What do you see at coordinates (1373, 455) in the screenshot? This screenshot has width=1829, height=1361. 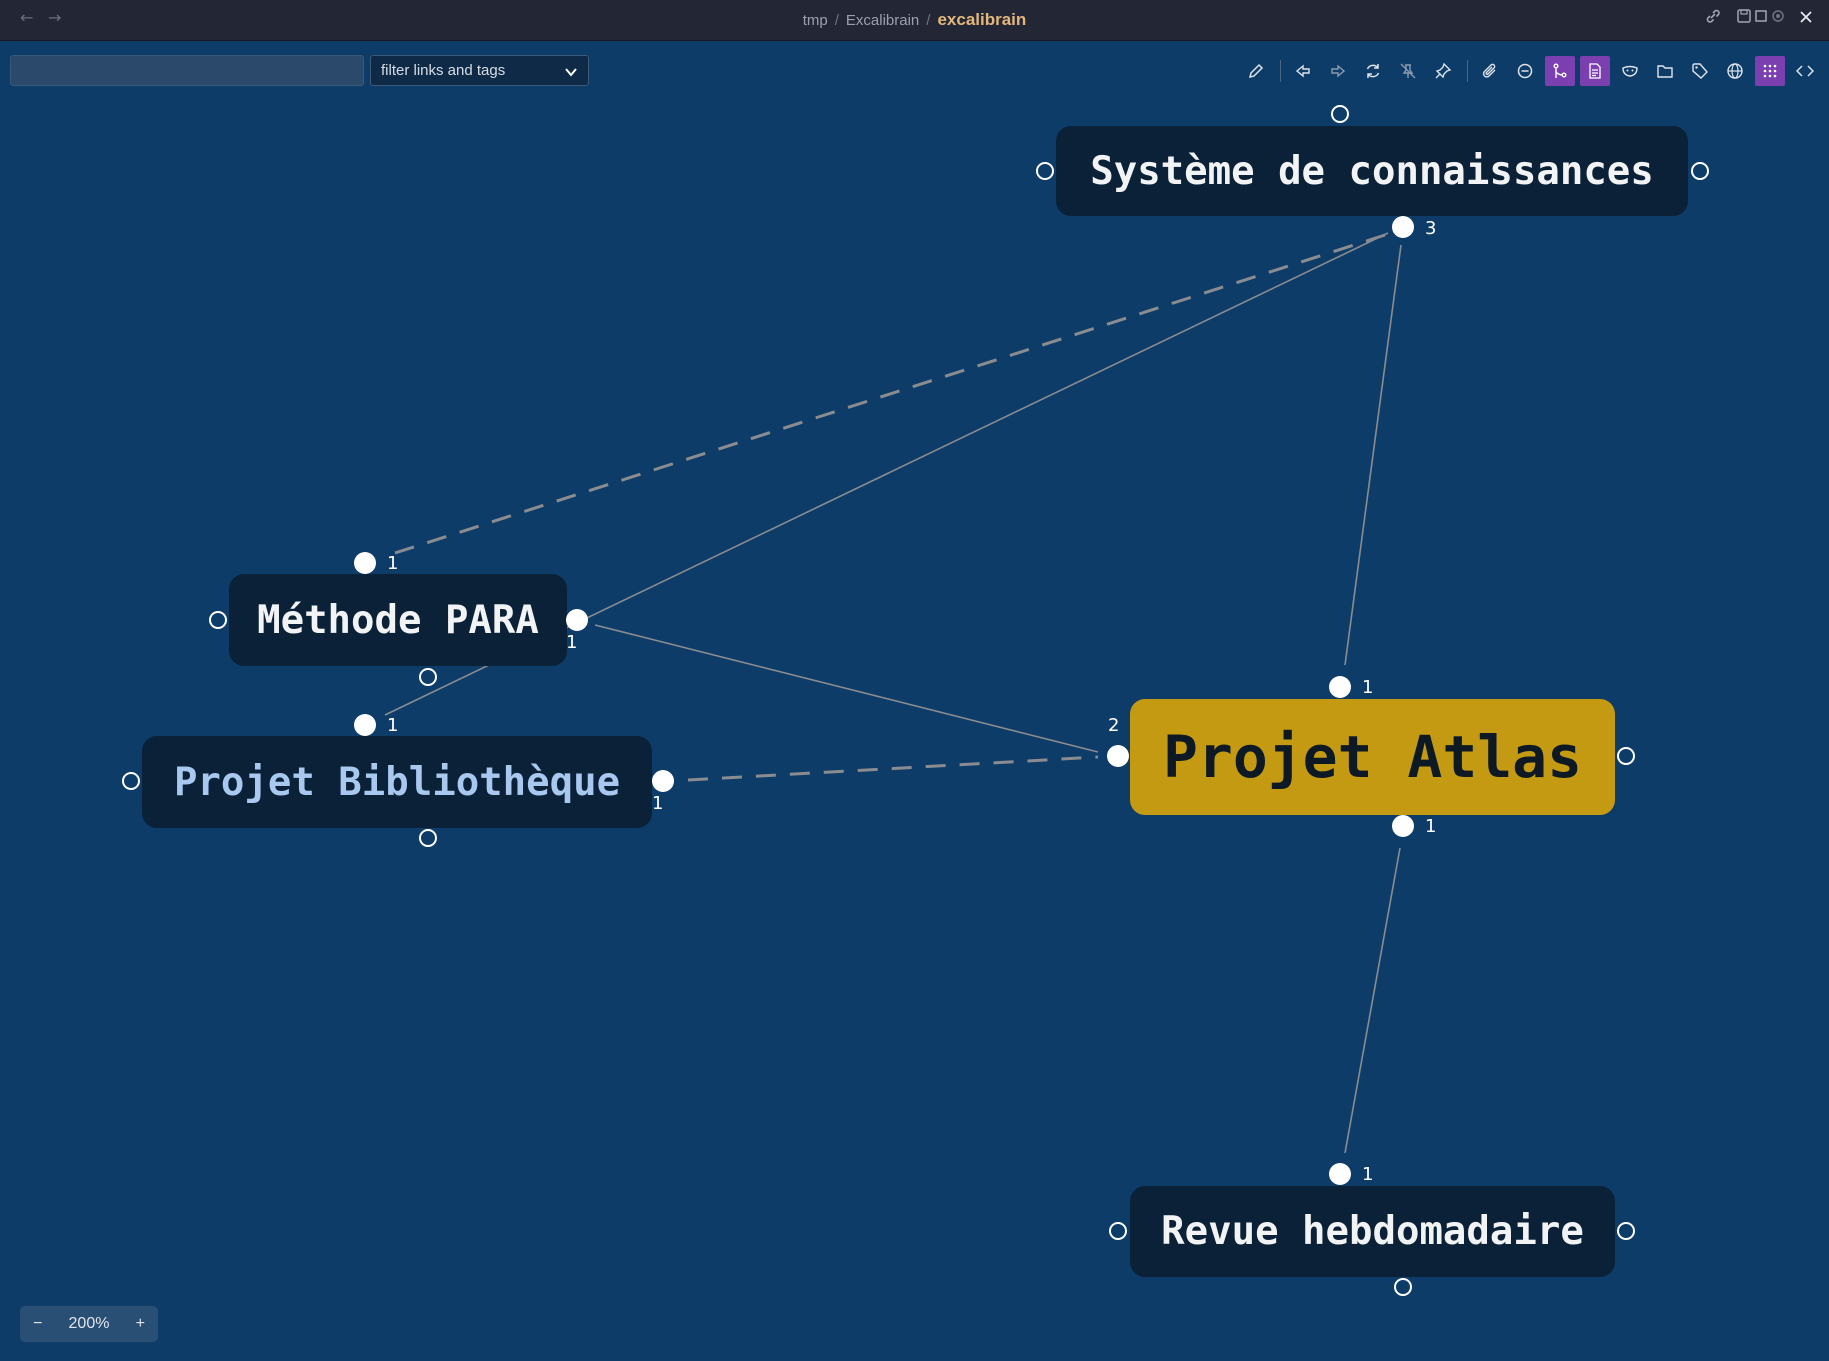 I see `link-systeme-atlas` at bounding box center [1373, 455].